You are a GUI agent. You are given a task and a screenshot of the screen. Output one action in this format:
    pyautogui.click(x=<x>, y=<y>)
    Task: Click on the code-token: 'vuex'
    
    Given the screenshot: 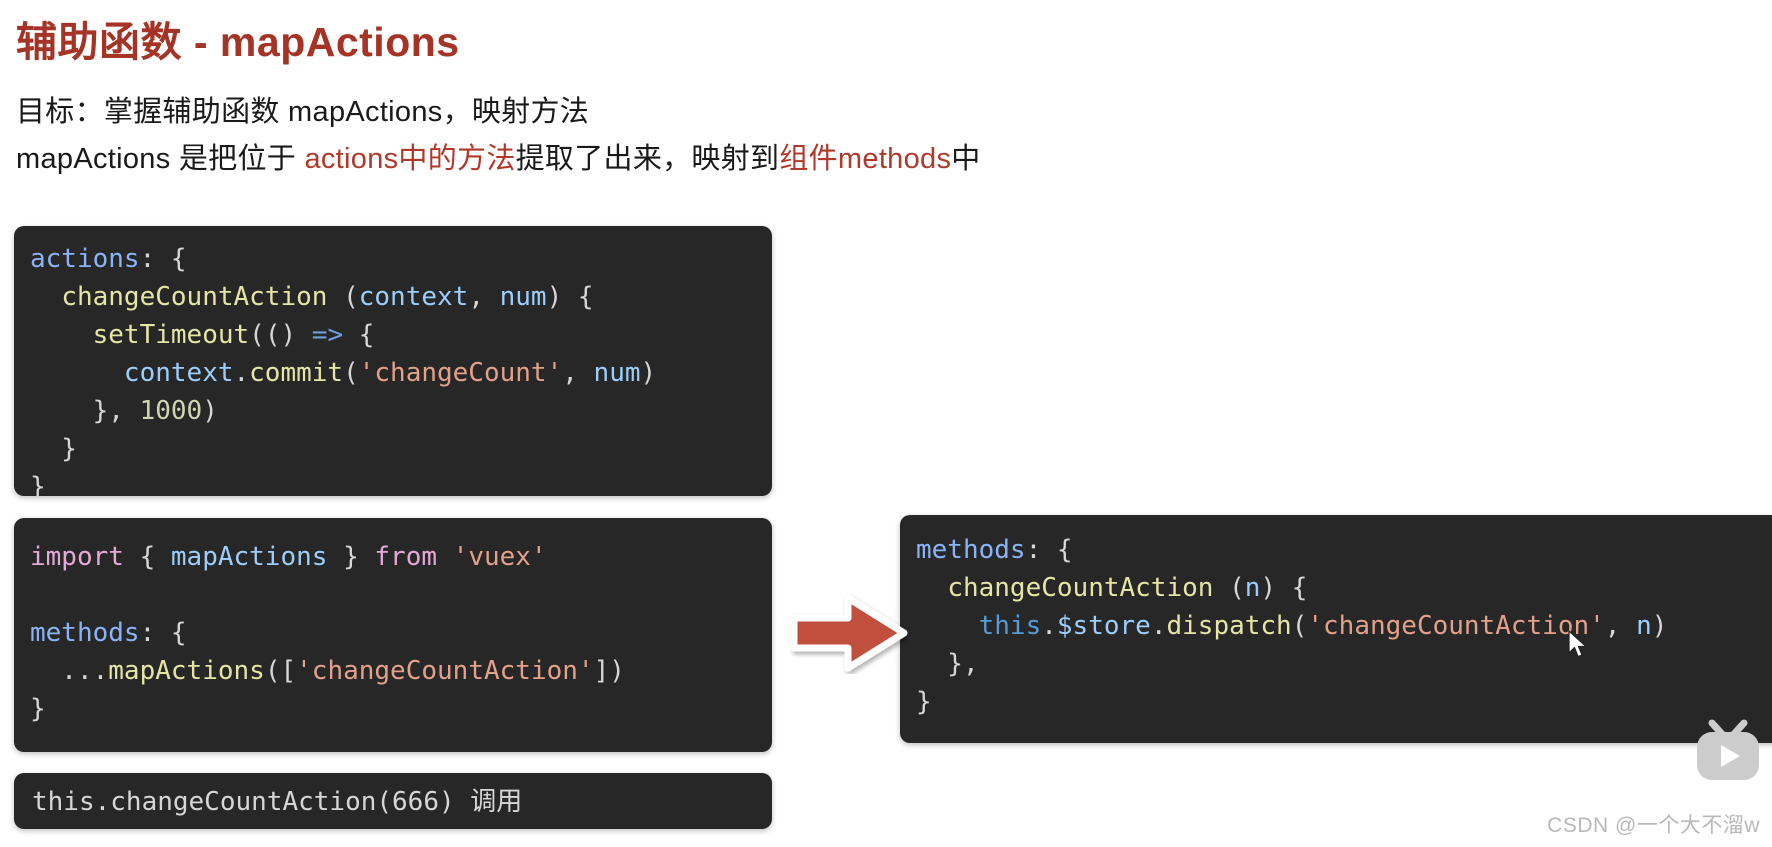 What is the action you would take?
    pyautogui.click(x=499, y=557)
    